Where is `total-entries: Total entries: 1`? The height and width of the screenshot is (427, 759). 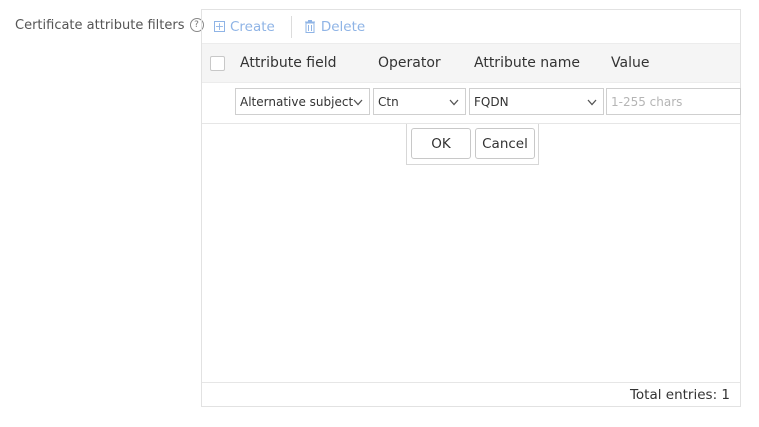 total-entries: Total entries: 1 is located at coordinates (679, 395).